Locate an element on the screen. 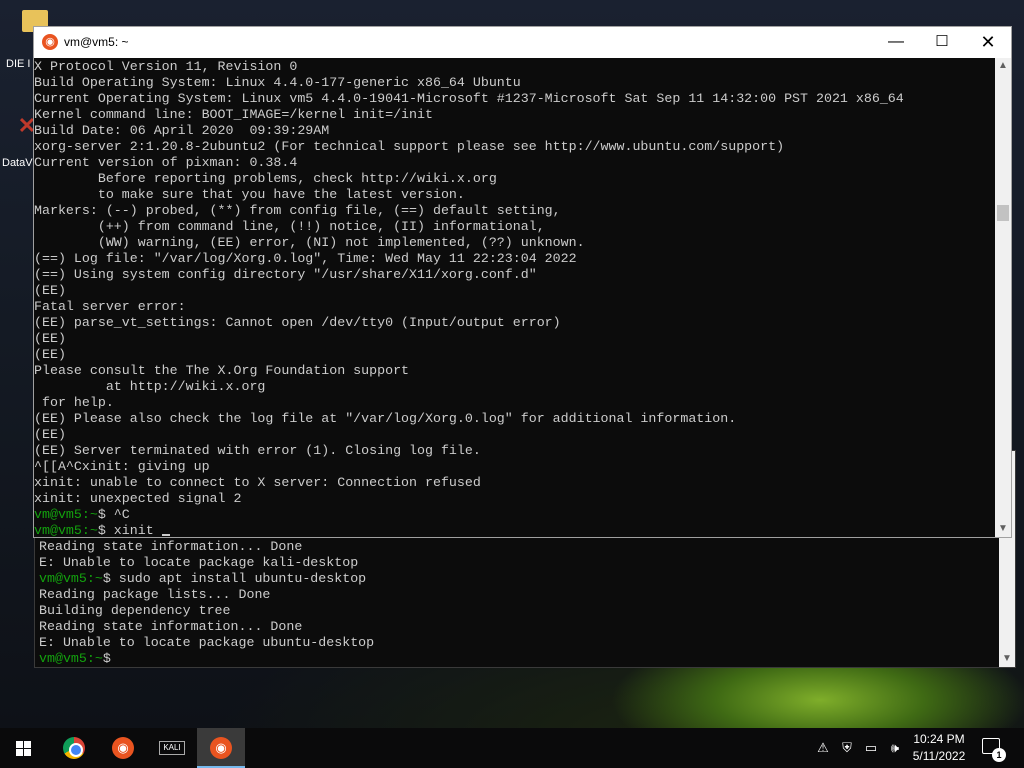 This screenshot has height=768, width=1024. terminal-line-text: X Protocol Version 11, Revision 0 is located at coordinates (166, 66).